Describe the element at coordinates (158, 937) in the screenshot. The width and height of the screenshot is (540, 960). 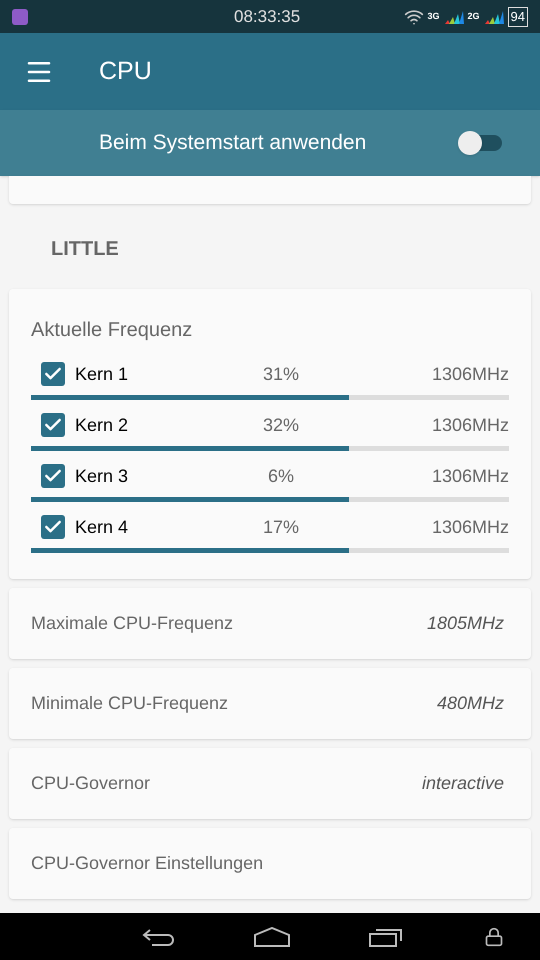
I see `back-icon` at that location.